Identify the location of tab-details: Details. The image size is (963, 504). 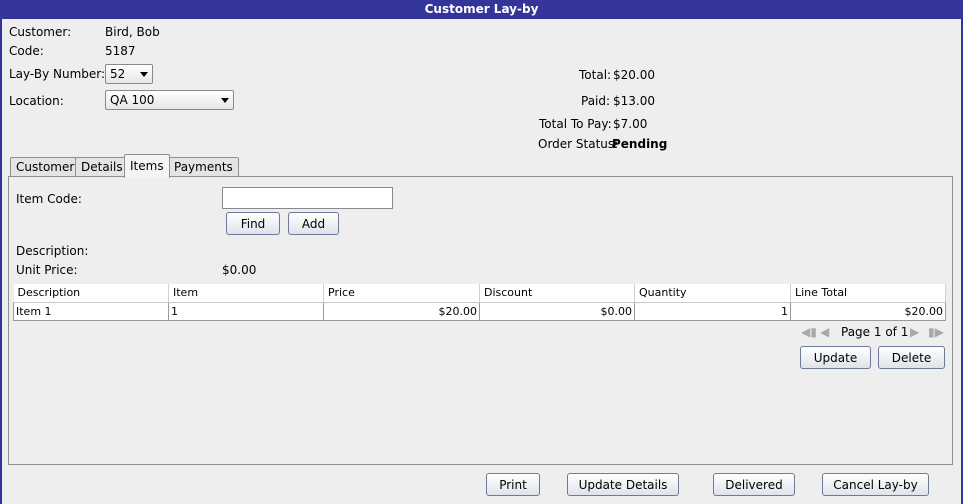
(102, 167).